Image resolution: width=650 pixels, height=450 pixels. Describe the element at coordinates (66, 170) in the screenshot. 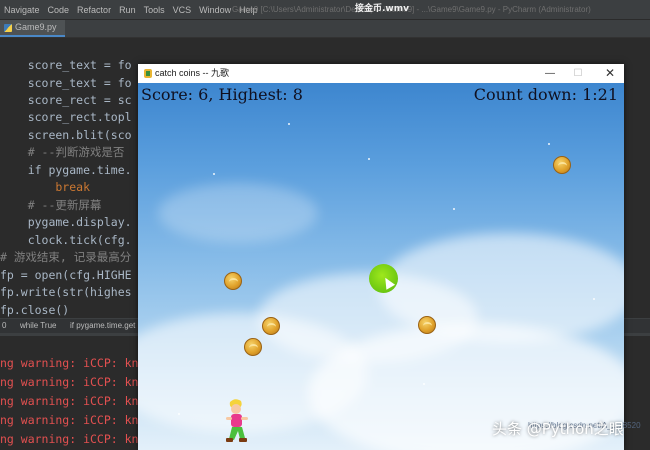

I see `code-line: if pygame.time.` at that location.